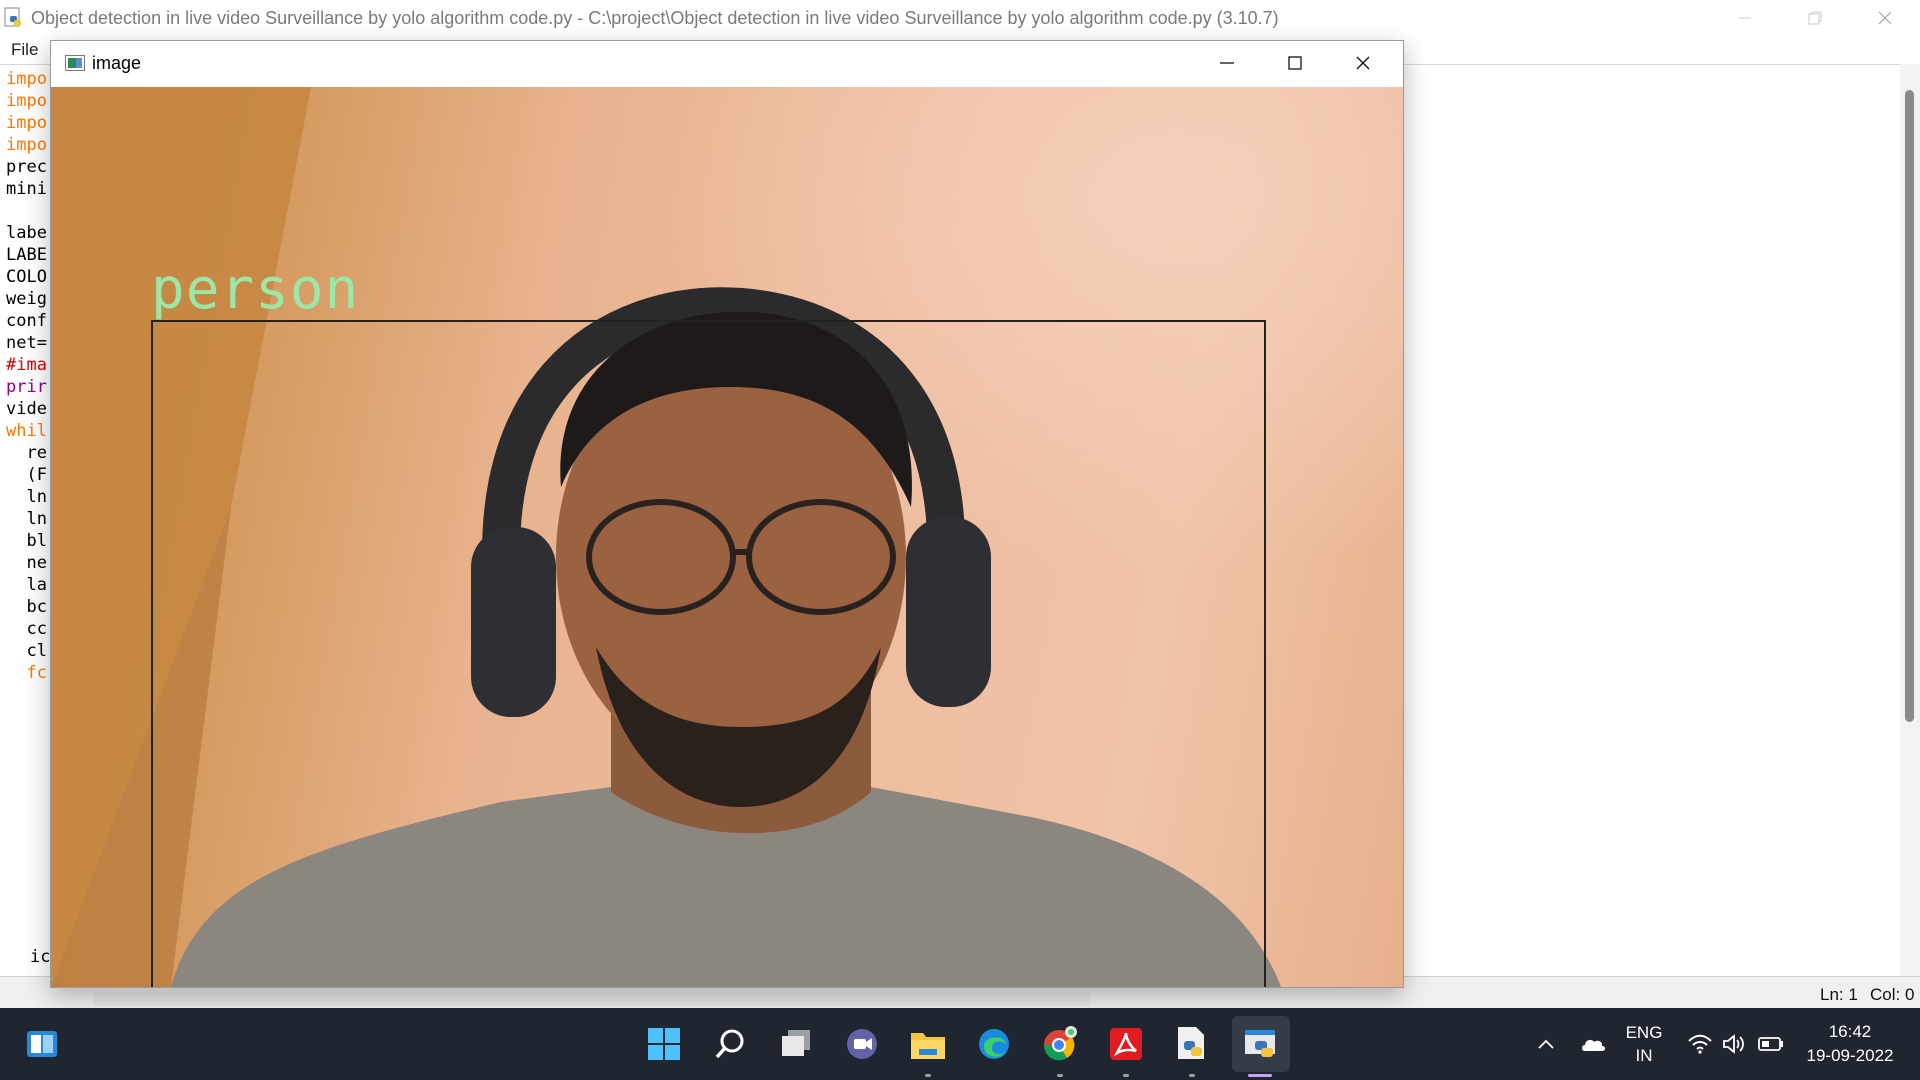  I want to click on task-view-button, so click(796, 1044).